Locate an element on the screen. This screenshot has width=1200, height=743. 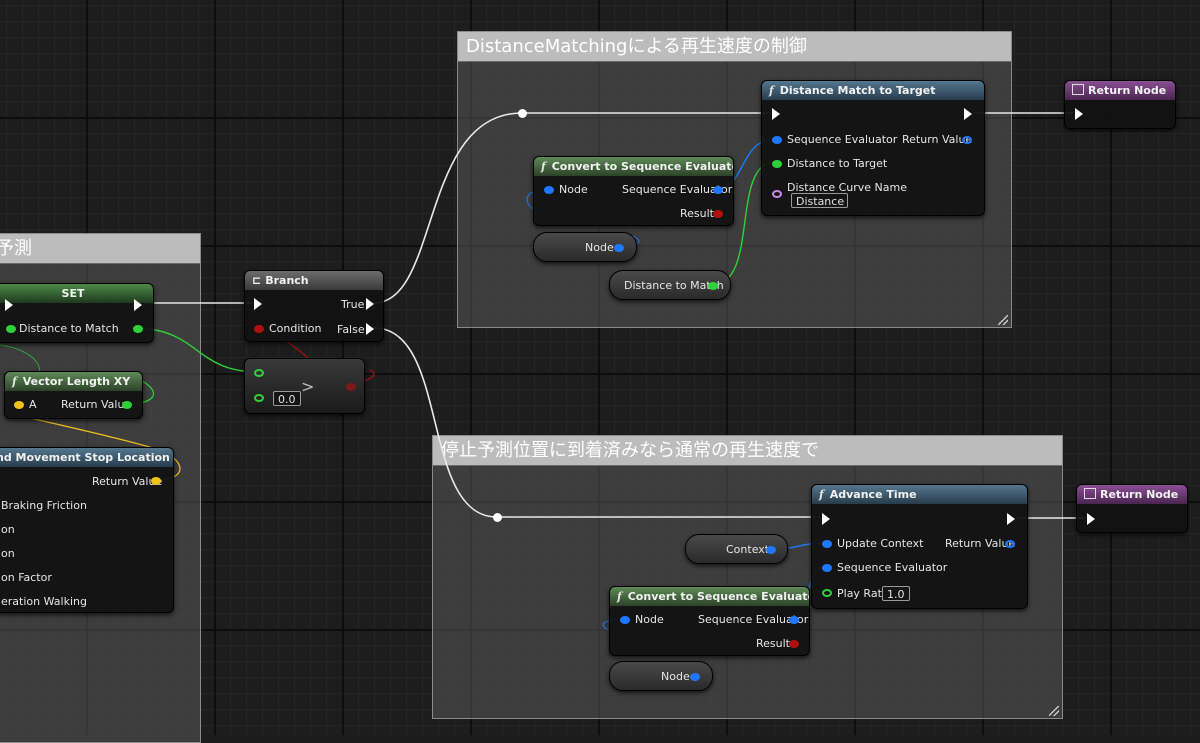
operator-label: > is located at coordinates (308, 386).